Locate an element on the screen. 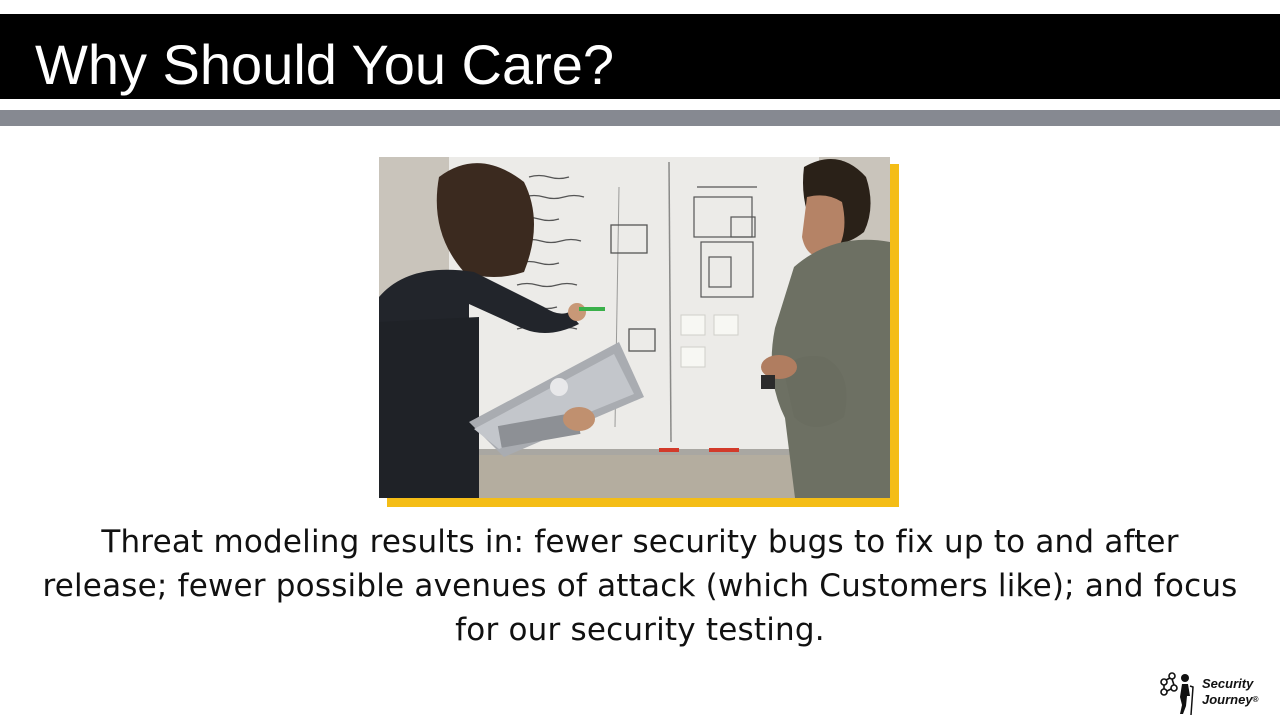 The width and height of the screenshot is (1280, 721). title-bar: Why Should You Care? is located at coordinates (640, 56).